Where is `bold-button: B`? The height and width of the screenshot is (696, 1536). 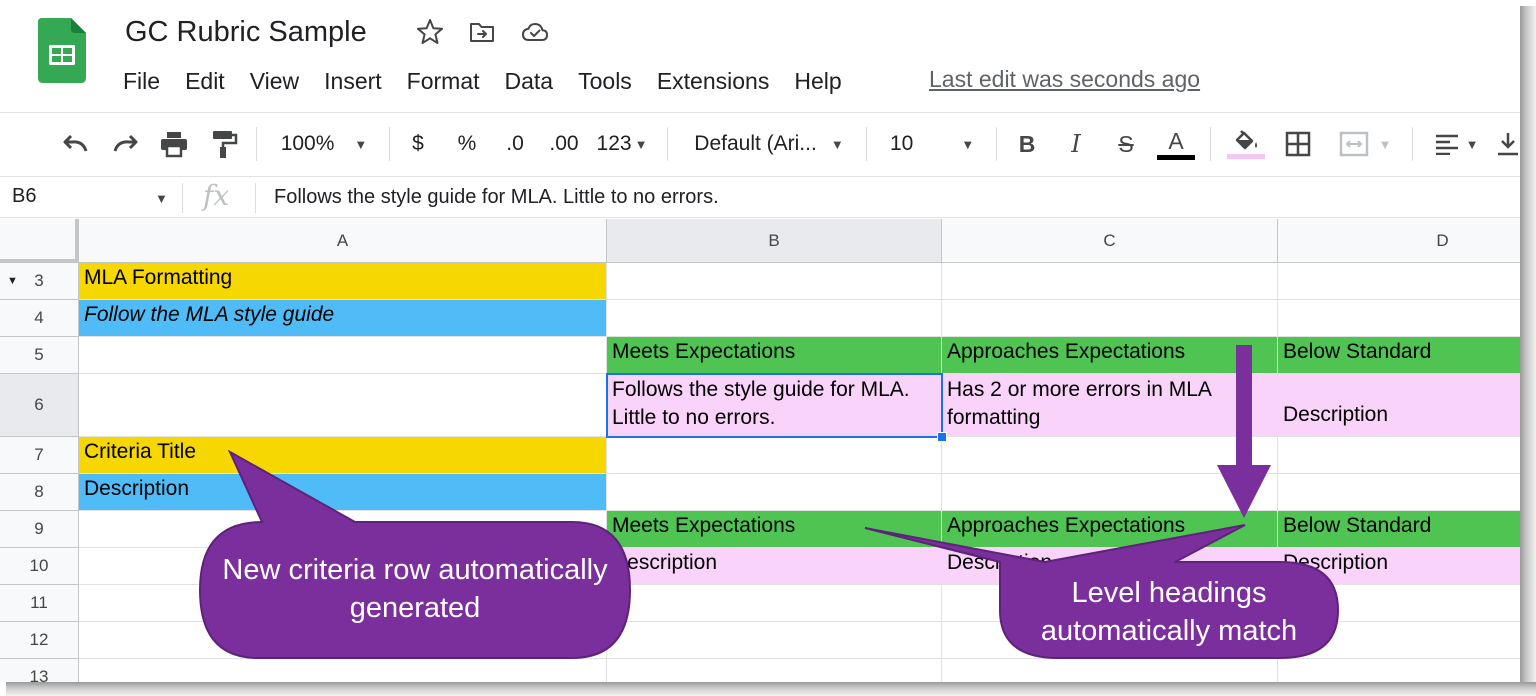 bold-button: B is located at coordinates (1027, 144).